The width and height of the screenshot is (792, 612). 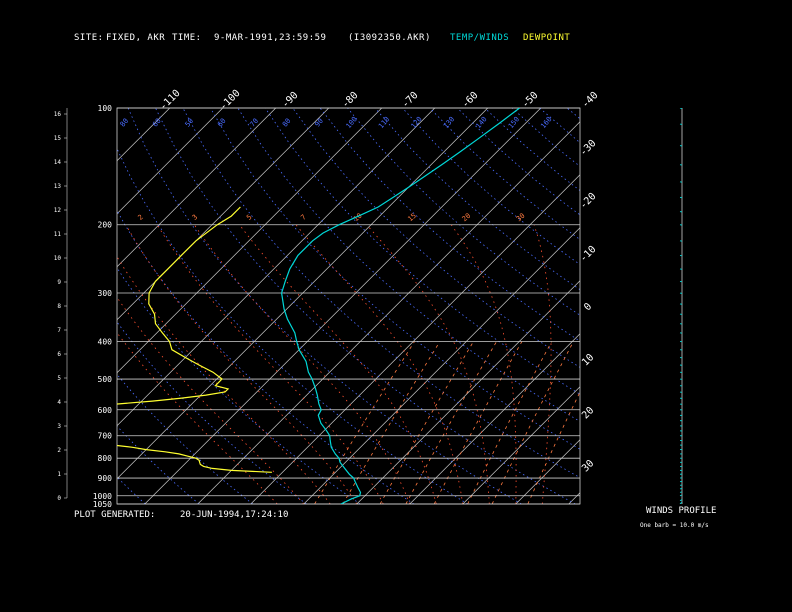 What do you see at coordinates (58, 234) in the screenshot?
I see `height-label: 11` at bounding box center [58, 234].